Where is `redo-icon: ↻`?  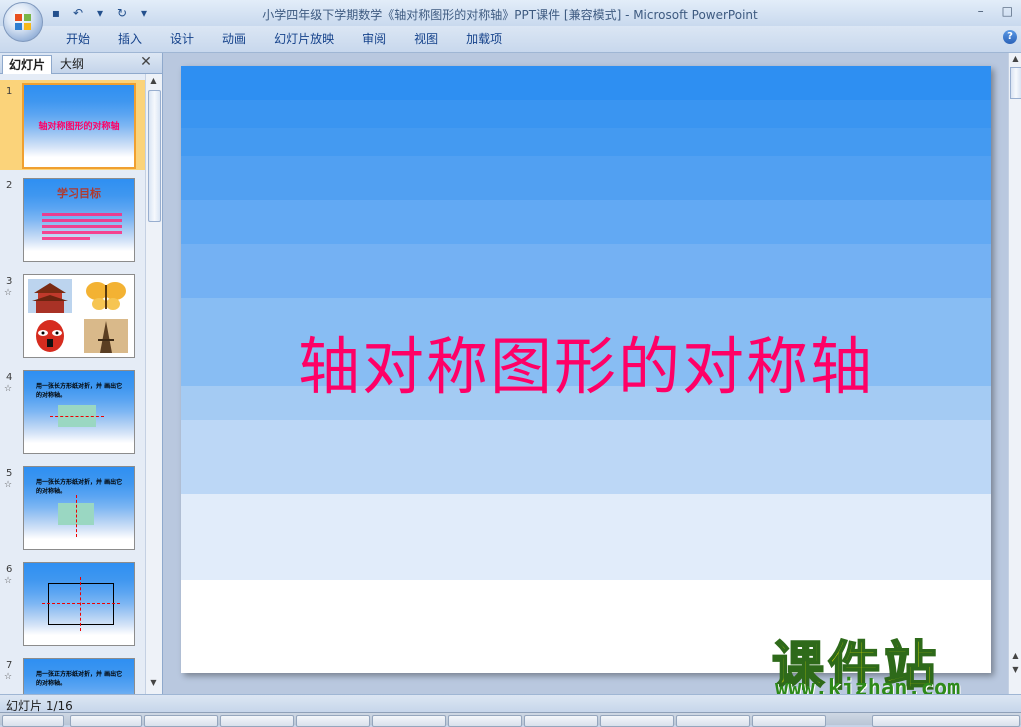 redo-icon: ↻ is located at coordinates (122, 13).